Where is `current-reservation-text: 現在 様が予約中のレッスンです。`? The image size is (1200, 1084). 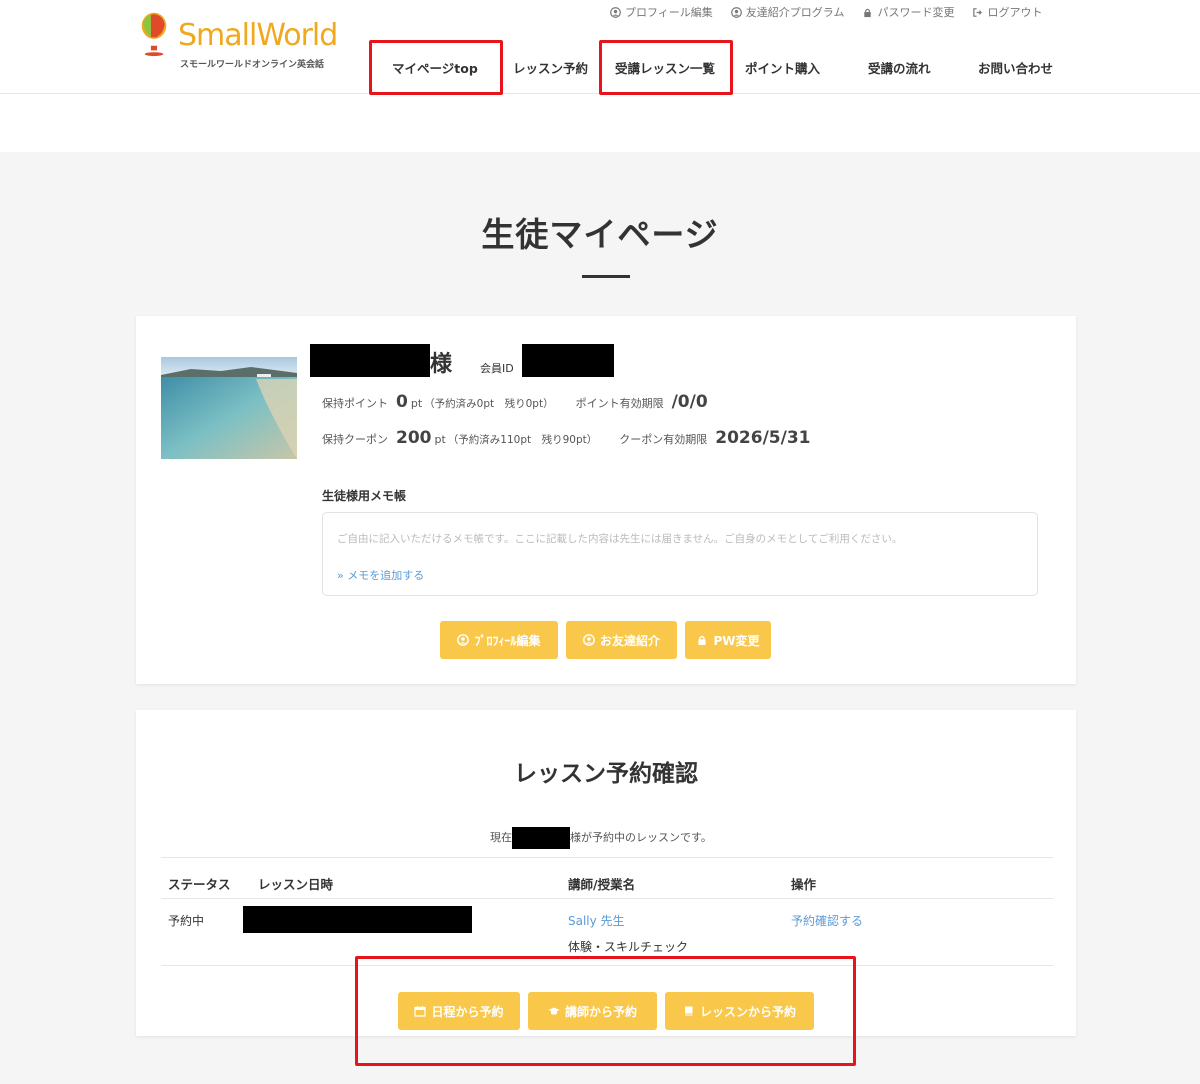
current-reservation-text: 現在 様が予約中のレッスンです。 is located at coordinates (601, 838).